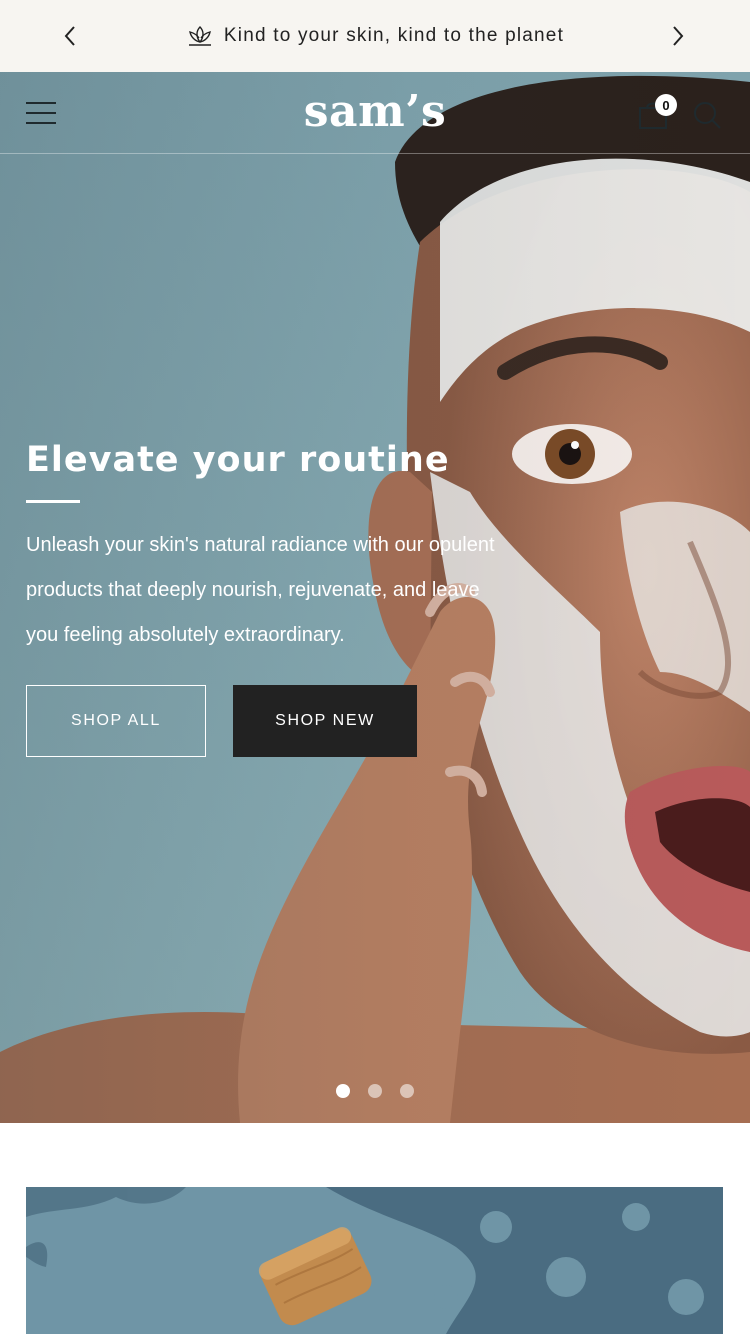  I want to click on cart-count-badge: 0, so click(666, 105).